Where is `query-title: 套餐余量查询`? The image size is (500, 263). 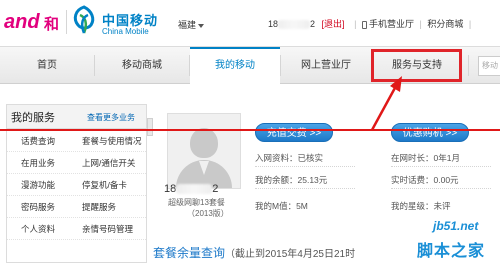
query-title: 套餐余量查询 is located at coordinates (189, 253).